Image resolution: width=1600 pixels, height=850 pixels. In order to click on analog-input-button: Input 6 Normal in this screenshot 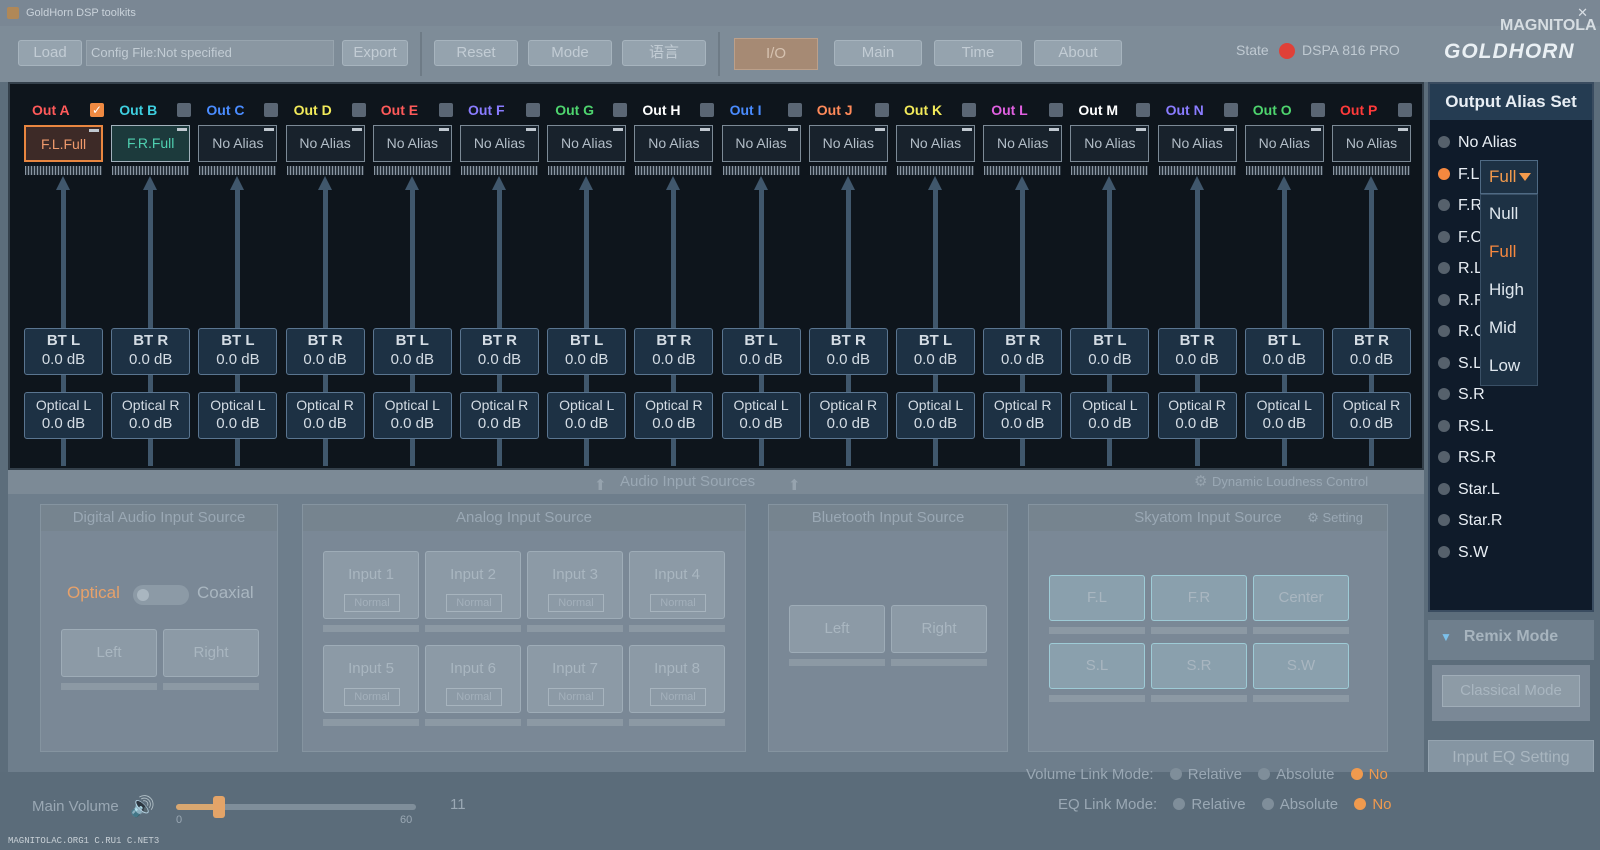, I will do `click(473, 679)`.